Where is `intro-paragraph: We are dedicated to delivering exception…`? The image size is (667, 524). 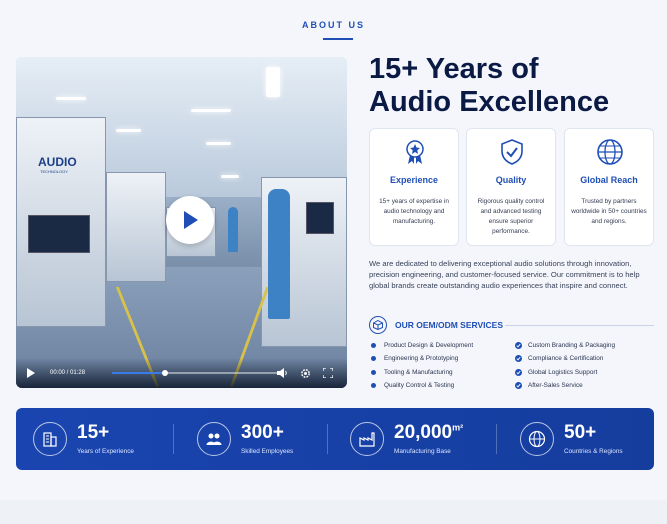
intro-paragraph: We are dedicated to delivering exception… is located at coordinates (504, 274).